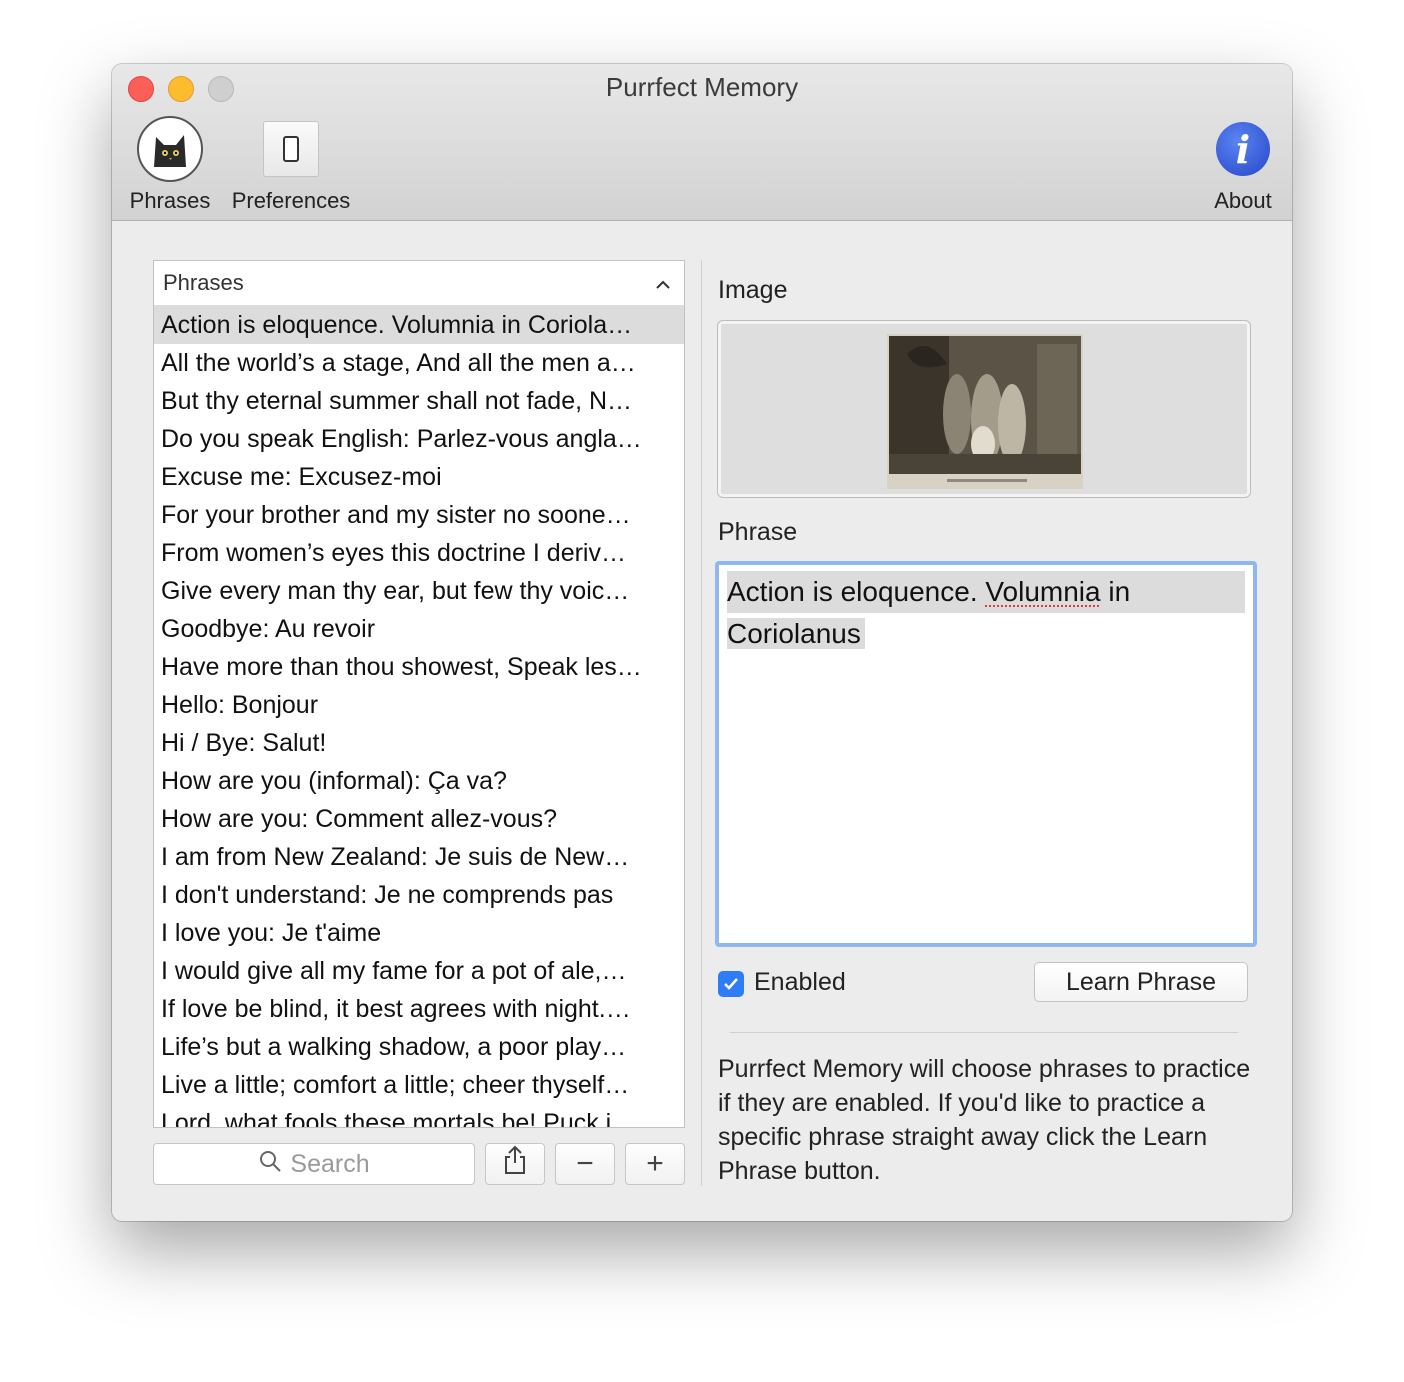 The width and height of the screenshot is (1404, 1382). I want to click on share-button, so click(515, 1164).